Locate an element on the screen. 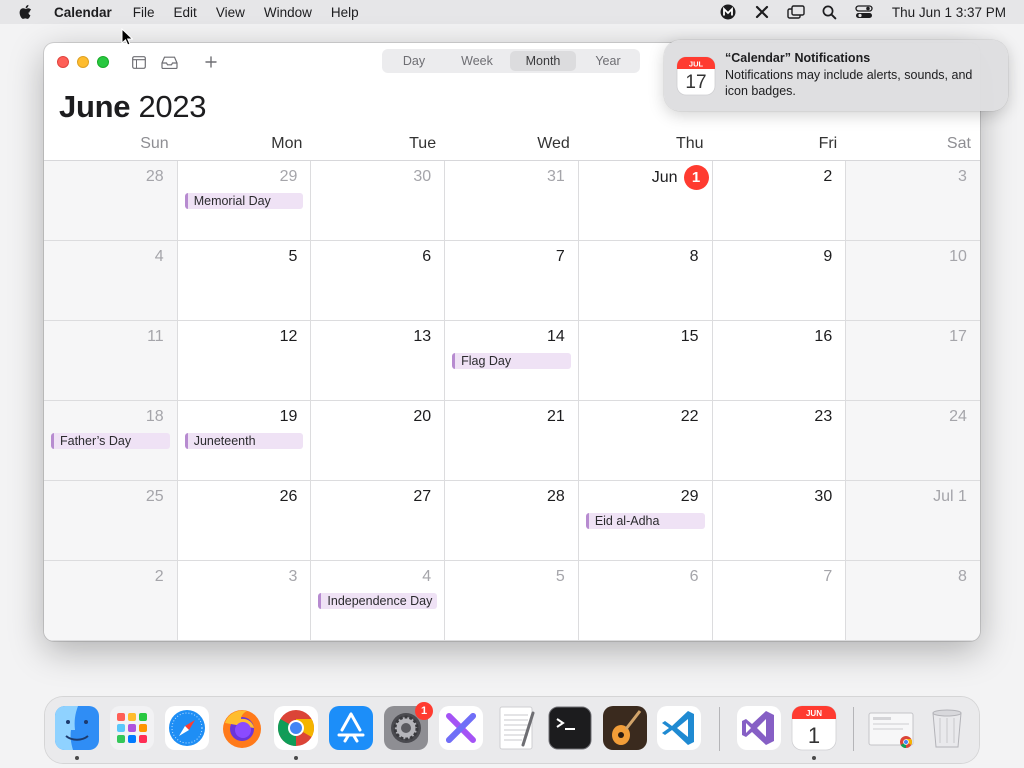  safari-icon is located at coordinates (187, 728).